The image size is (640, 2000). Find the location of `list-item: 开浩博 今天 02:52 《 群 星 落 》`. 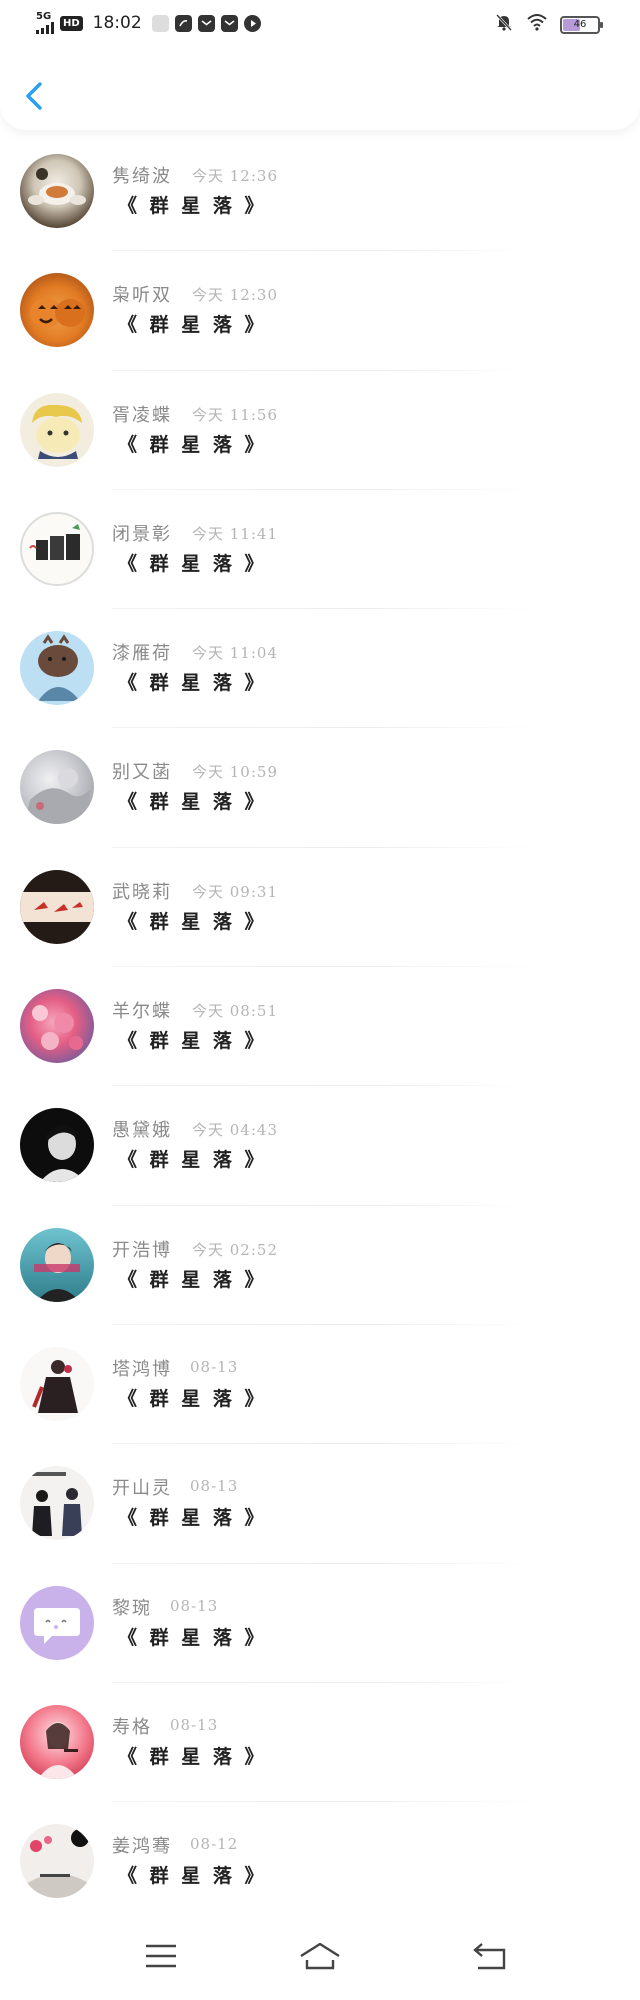

list-item: 开浩博 今天 02:52 《 群 星 落 》 is located at coordinates (320, 1265).